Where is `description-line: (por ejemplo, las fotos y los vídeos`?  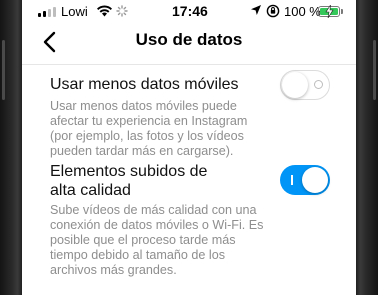
description-line: (por ejemplo, las fotos y los vídeos is located at coordinates (147, 136).